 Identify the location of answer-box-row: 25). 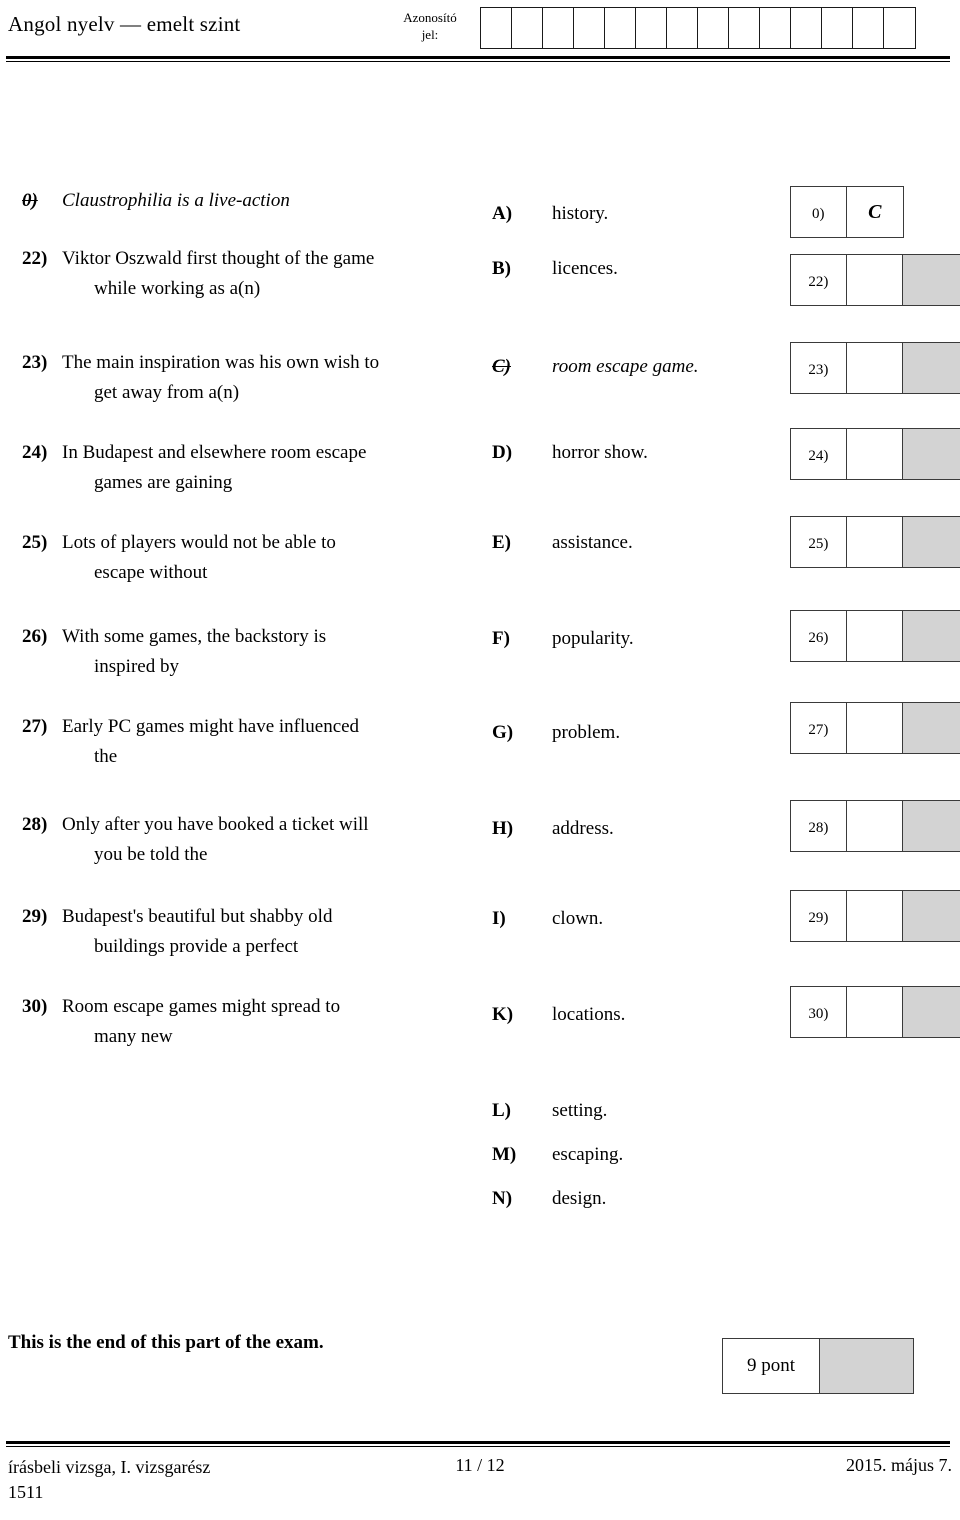
(875, 542).